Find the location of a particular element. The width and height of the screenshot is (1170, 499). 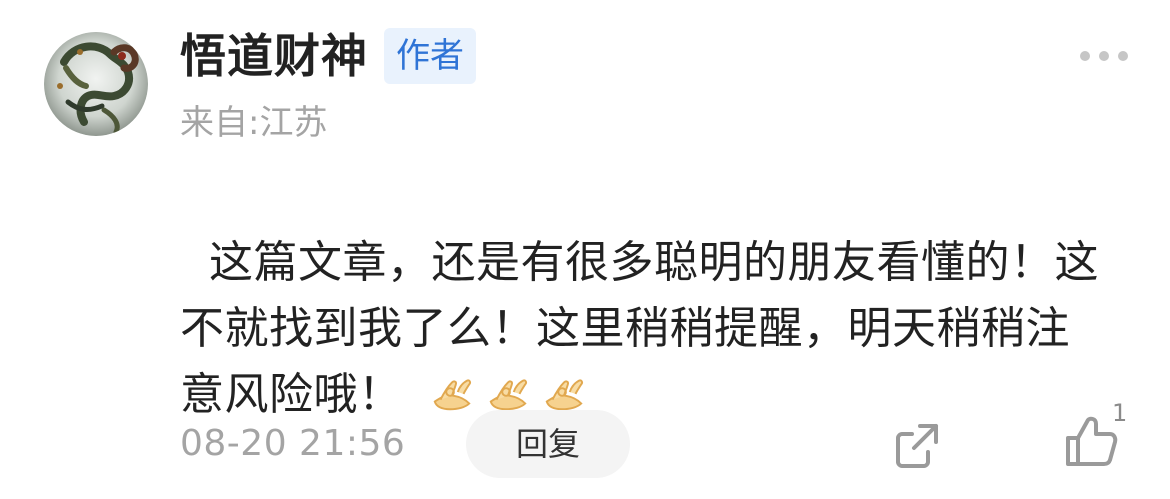

author-badge: 作者 is located at coordinates (430, 56).